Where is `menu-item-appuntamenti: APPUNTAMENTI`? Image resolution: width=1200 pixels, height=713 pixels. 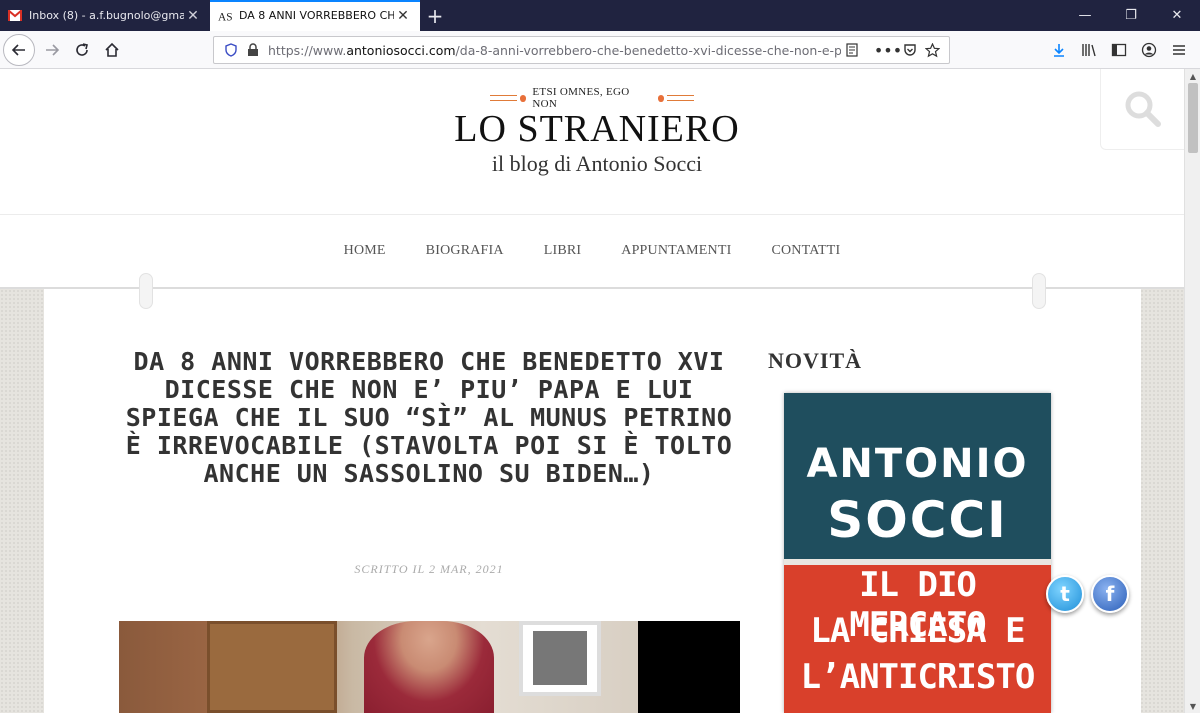 menu-item-appuntamenti: APPUNTAMENTI is located at coordinates (676, 251).